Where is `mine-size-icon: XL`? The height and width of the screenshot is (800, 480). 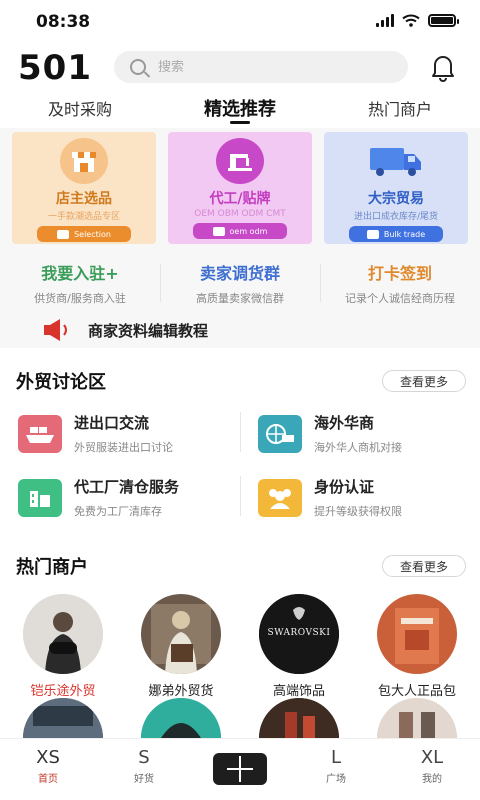 mine-size-icon: XL is located at coordinates (432, 757).